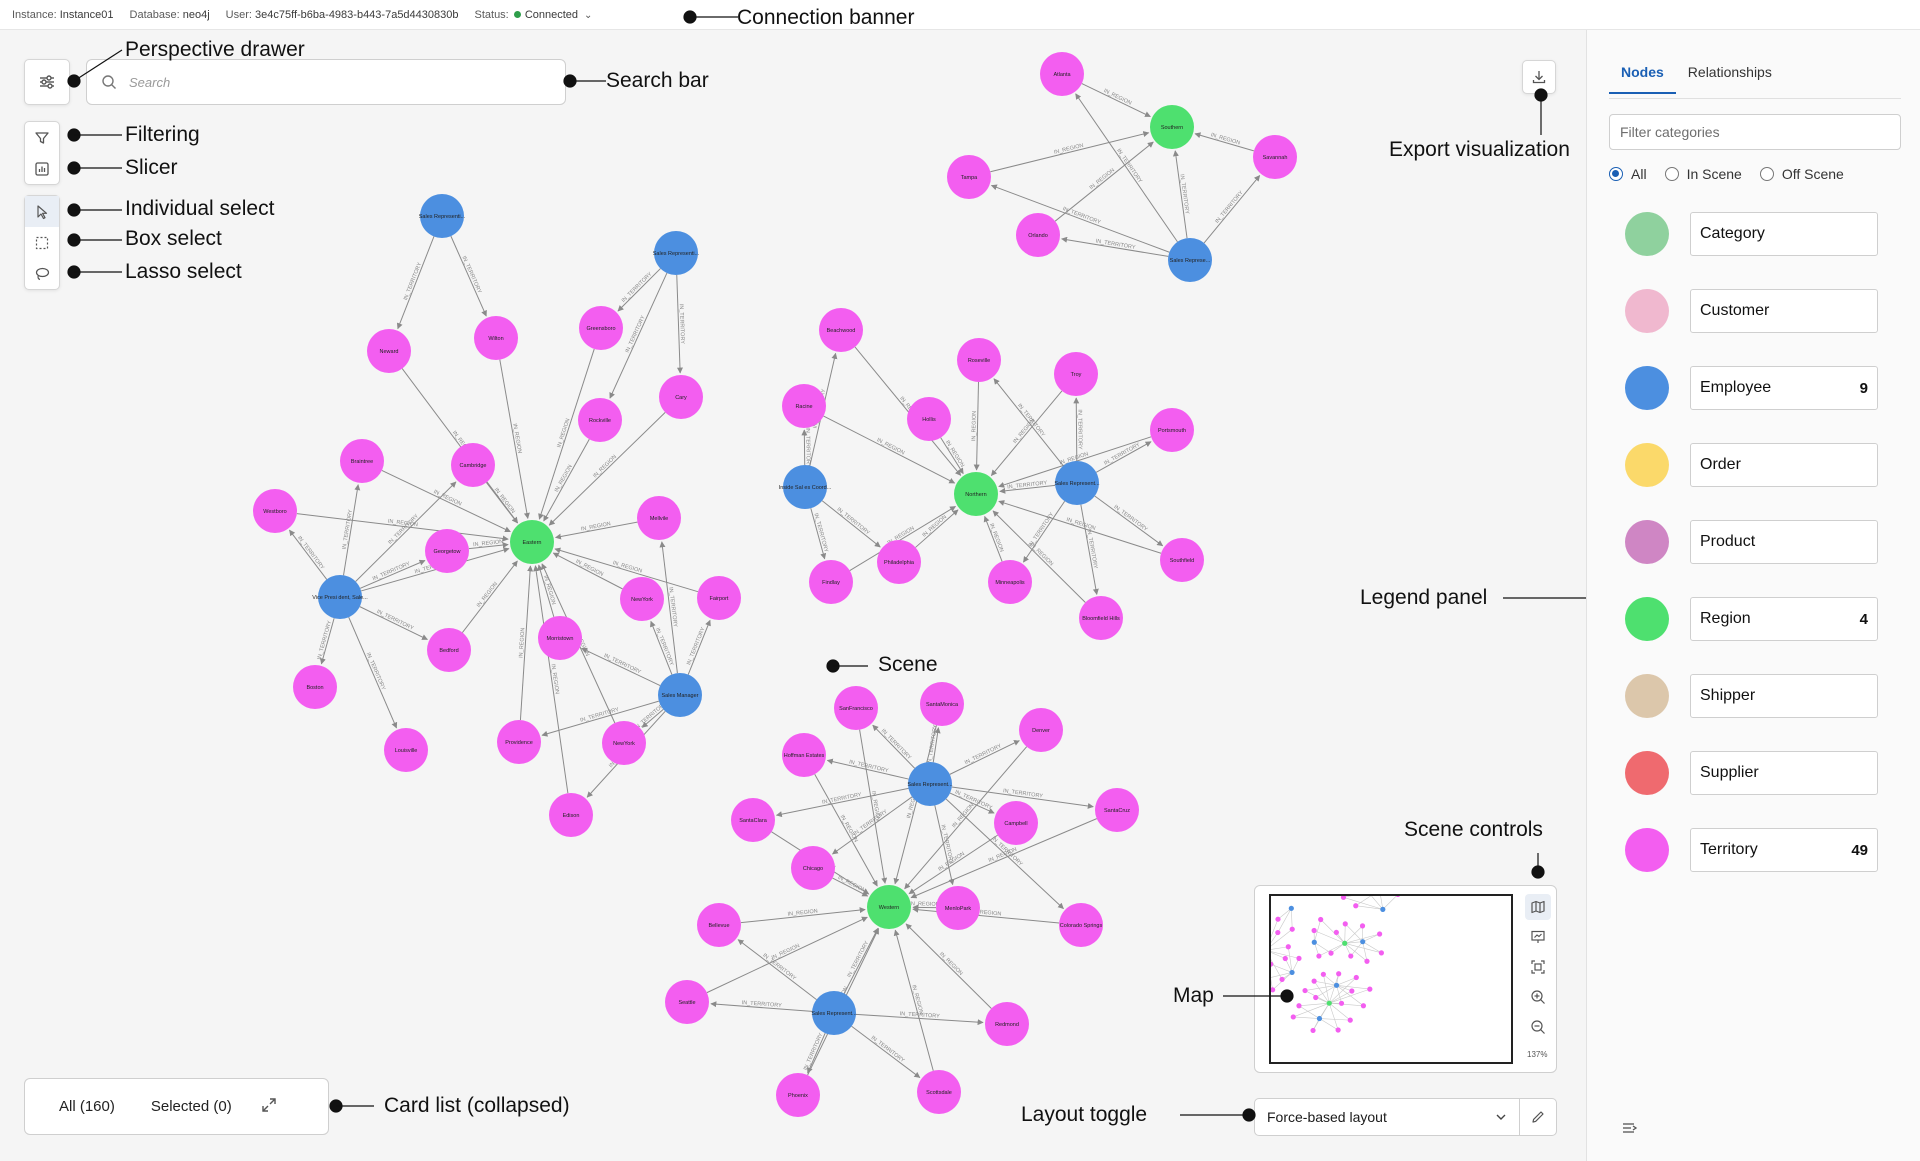  Describe the element at coordinates (191, 1106) in the screenshot. I see `card-list-selected-button: Selected (0)` at that location.